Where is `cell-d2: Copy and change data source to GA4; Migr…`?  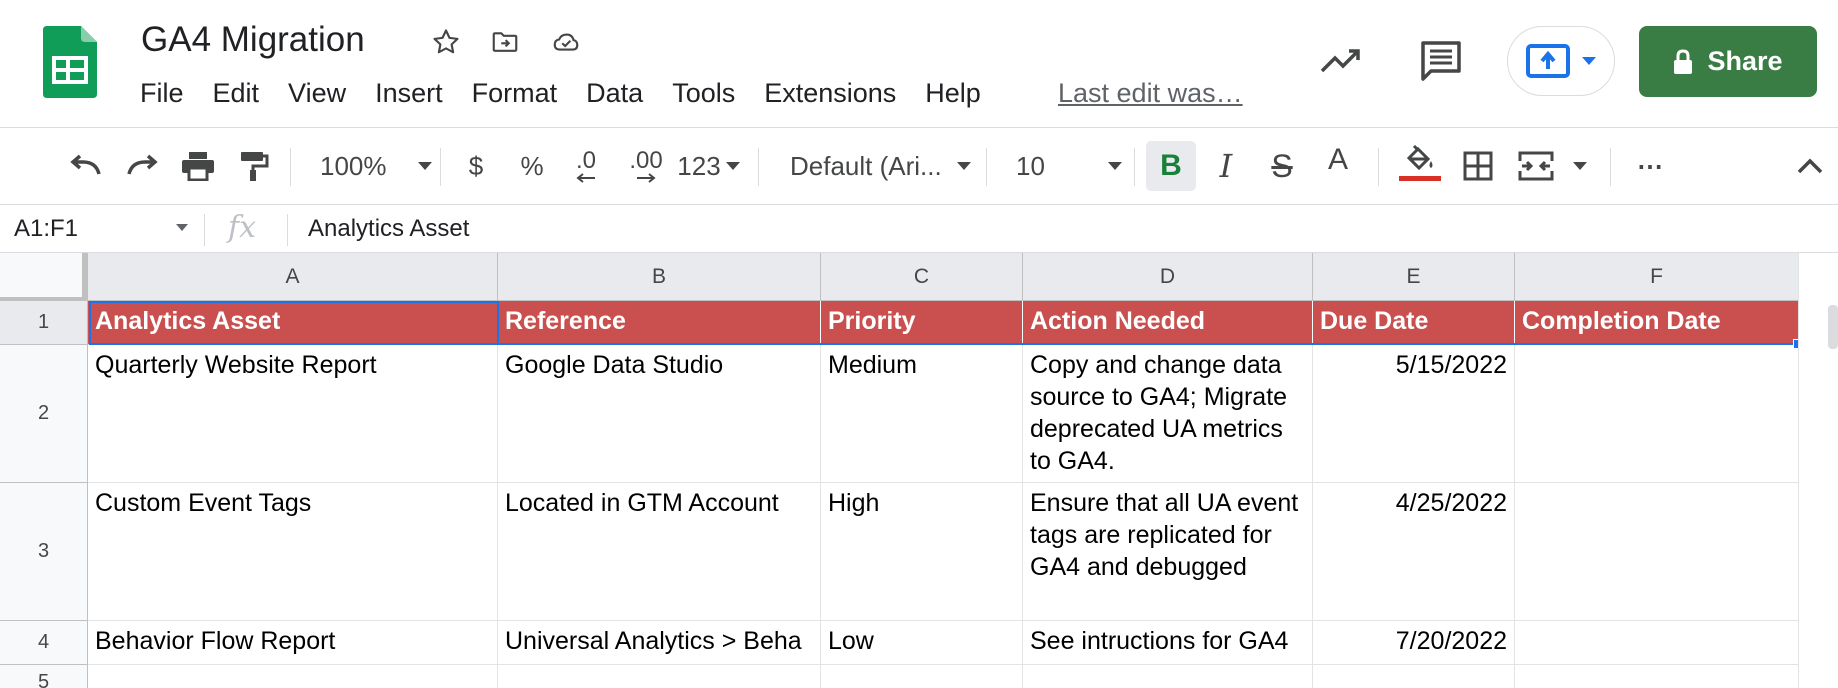
cell-d2: Copy and change data source to GA4; Migr… is located at coordinates (1168, 414).